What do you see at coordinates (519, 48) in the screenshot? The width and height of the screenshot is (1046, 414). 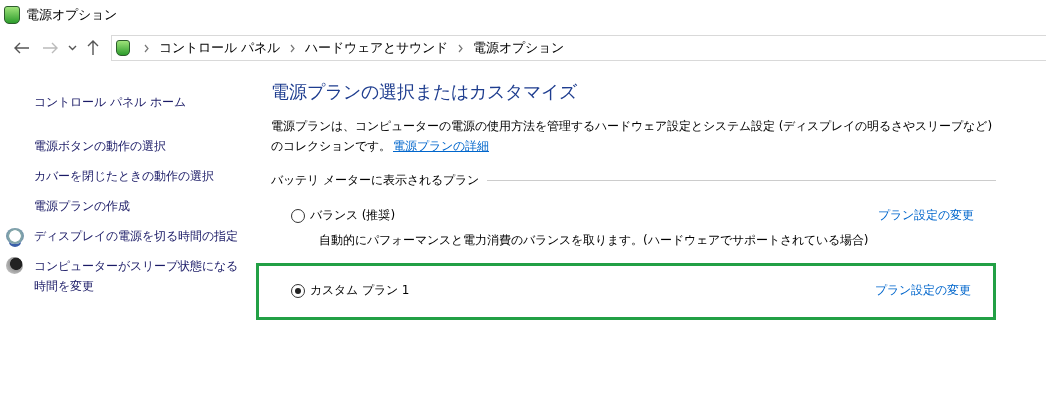 I see `breadcrumb-item: 電源オプション` at bounding box center [519, 48].